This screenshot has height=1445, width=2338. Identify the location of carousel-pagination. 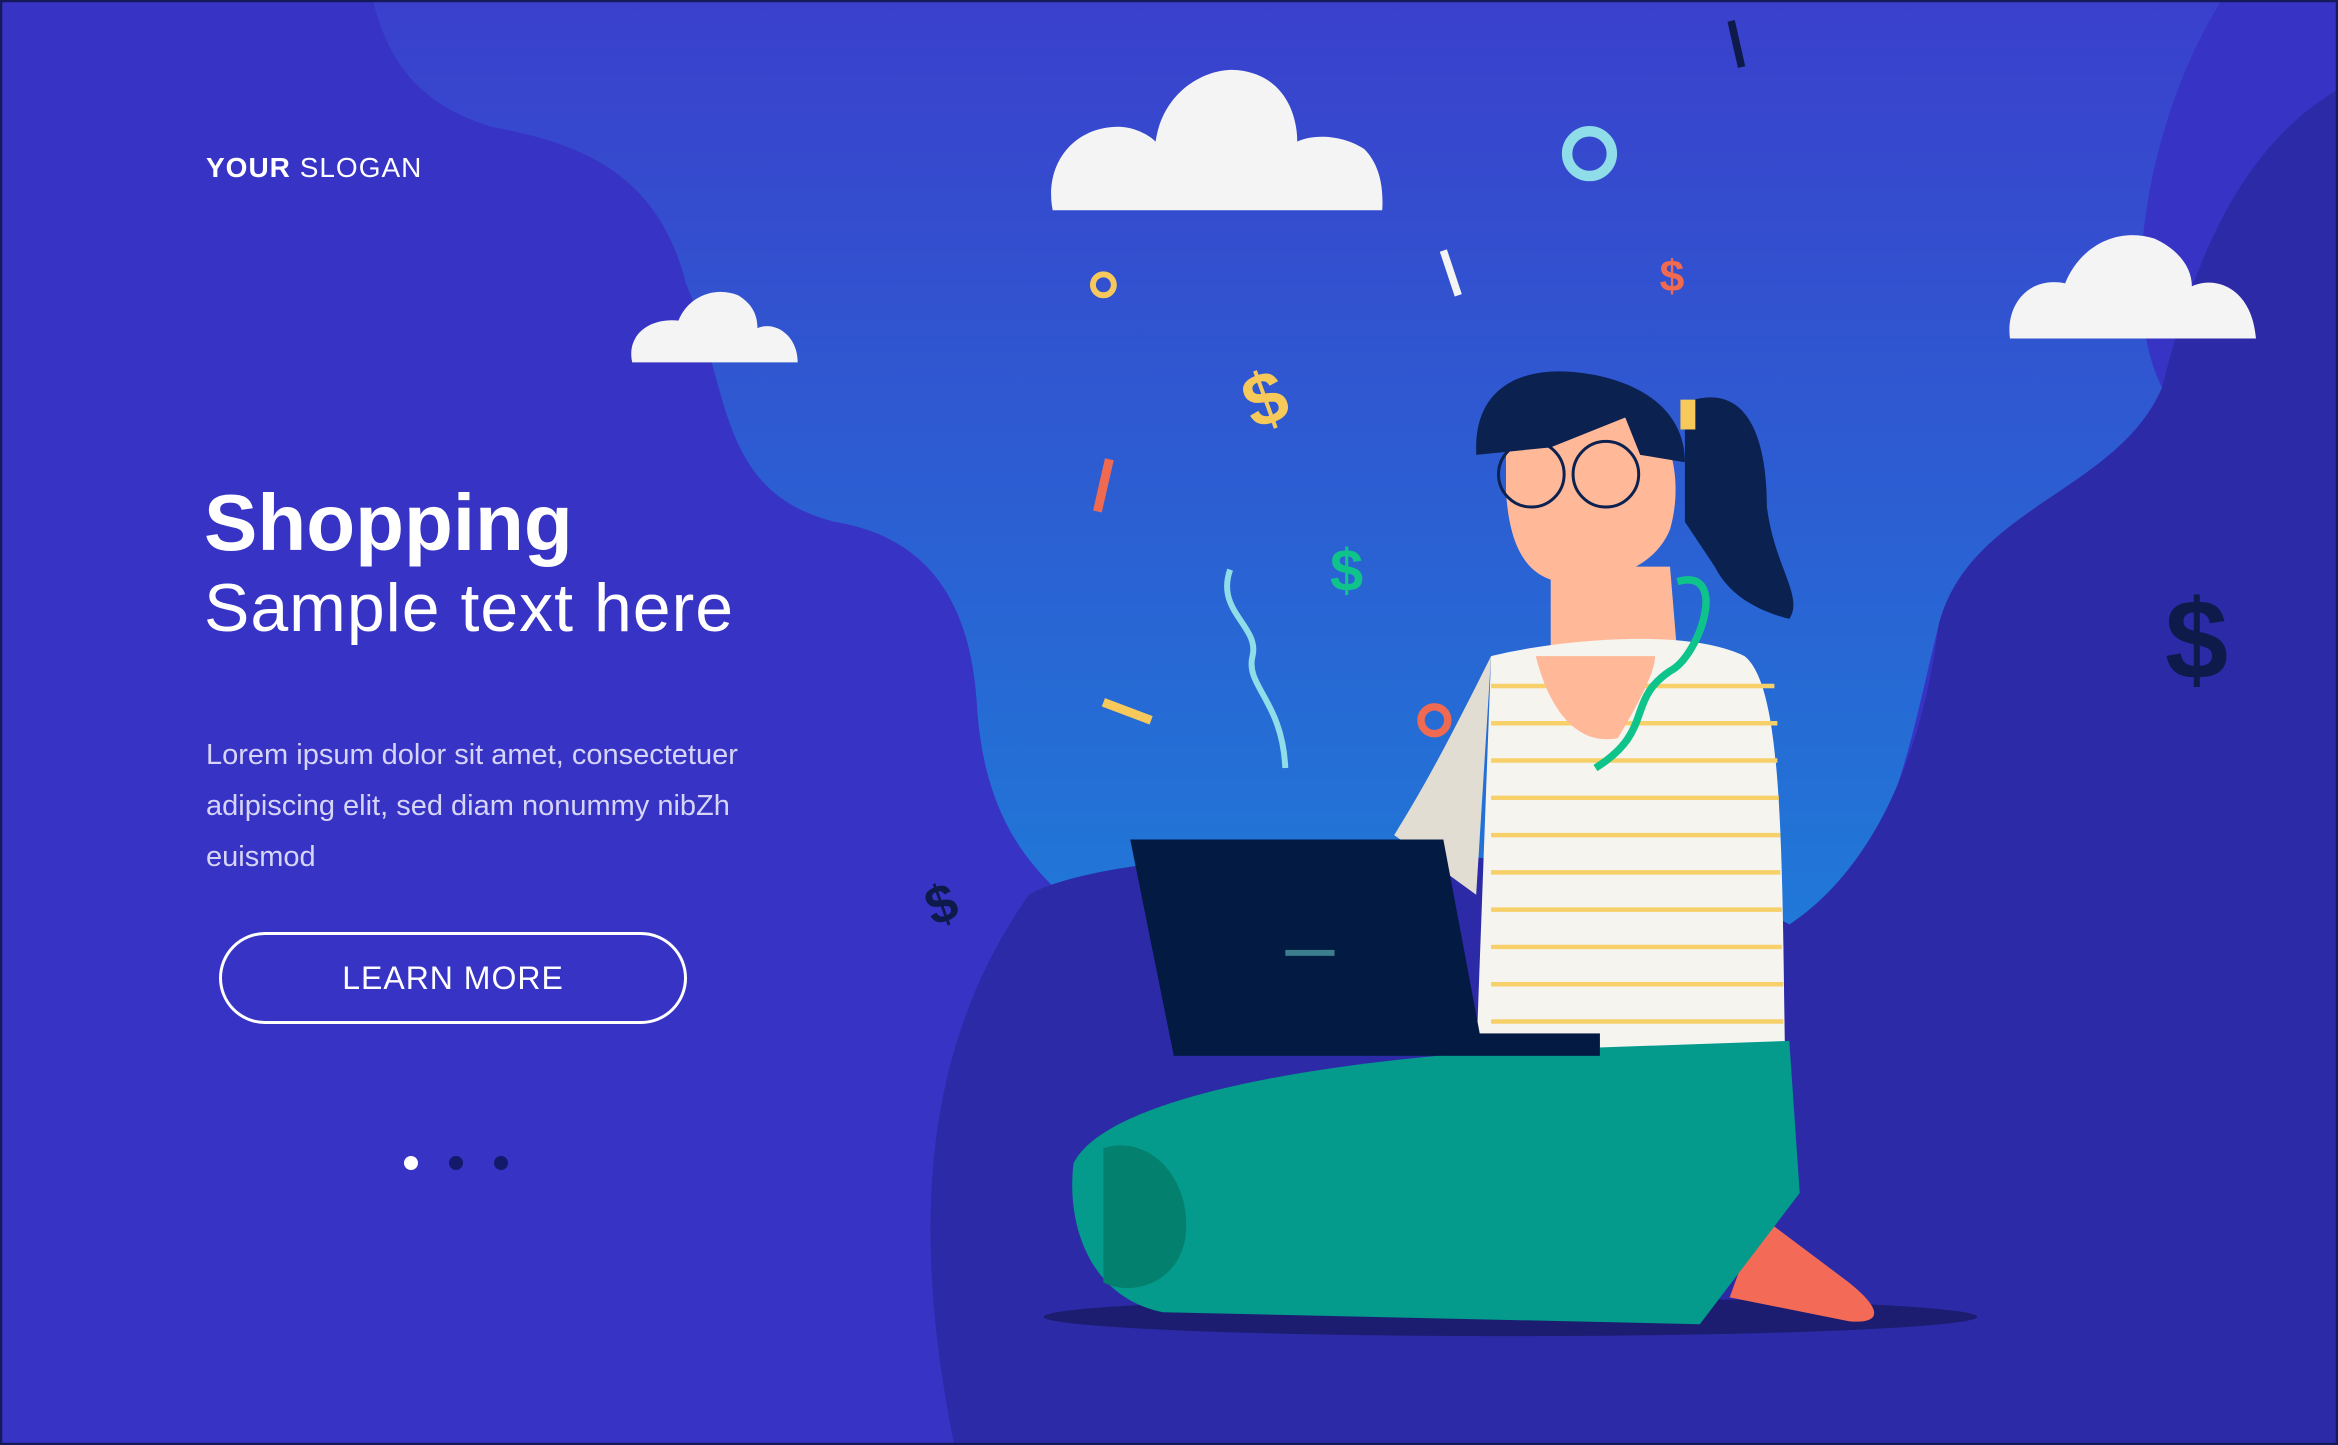
(456, 1163).